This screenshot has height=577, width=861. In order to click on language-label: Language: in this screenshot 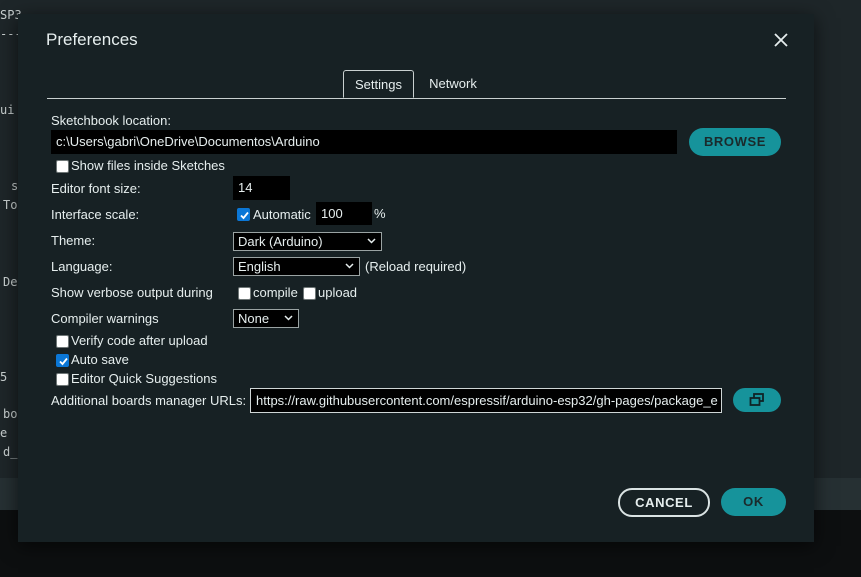, I will do `click(82, 266)`.